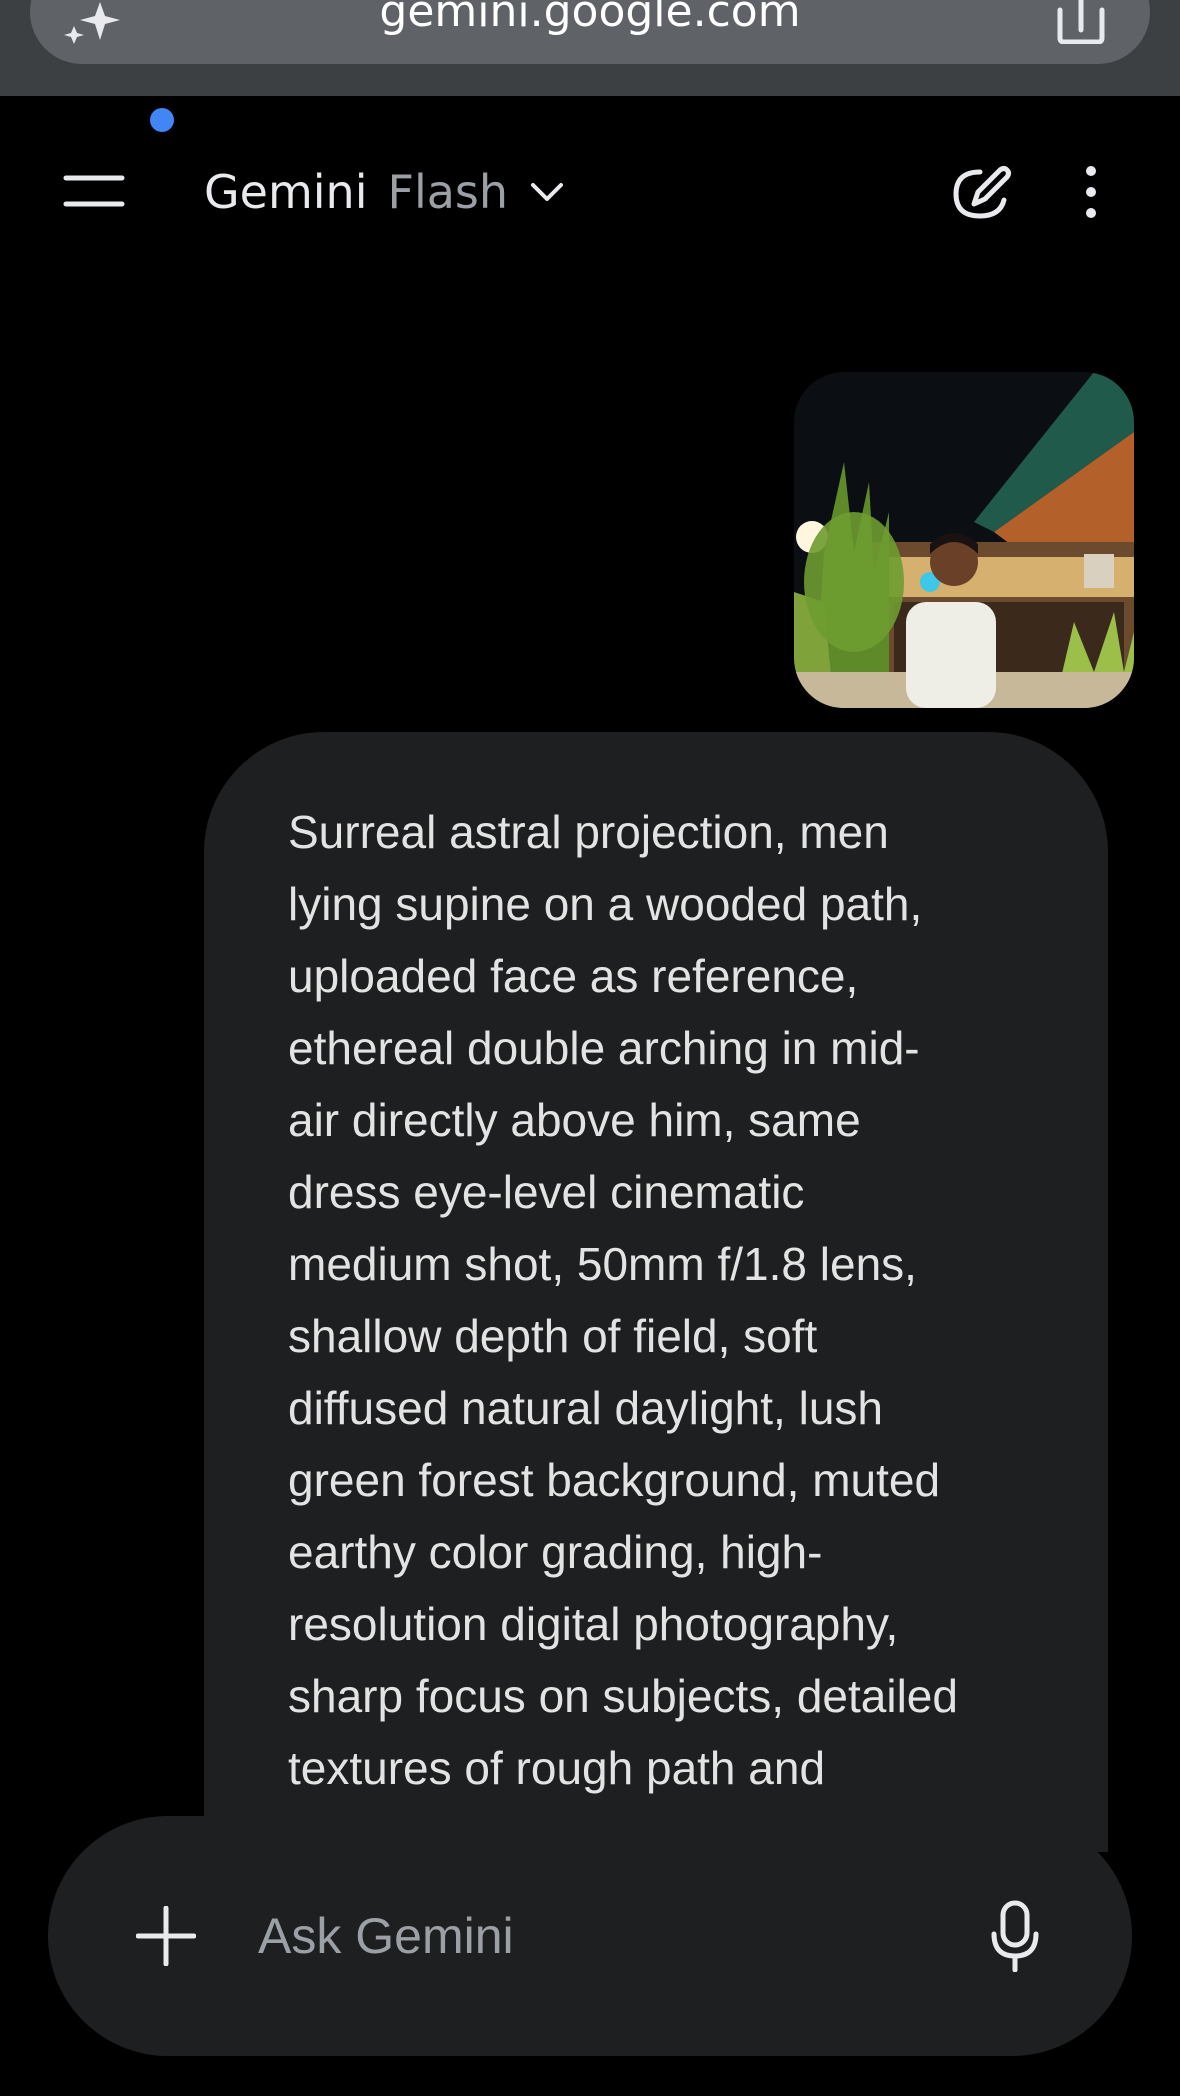 This screenshot has height=2096, width=1180. What do you see at coordinates (590, 192) in the screenshot?
I see `app-header: Gemini Flash` at bounding box center [590, 192].